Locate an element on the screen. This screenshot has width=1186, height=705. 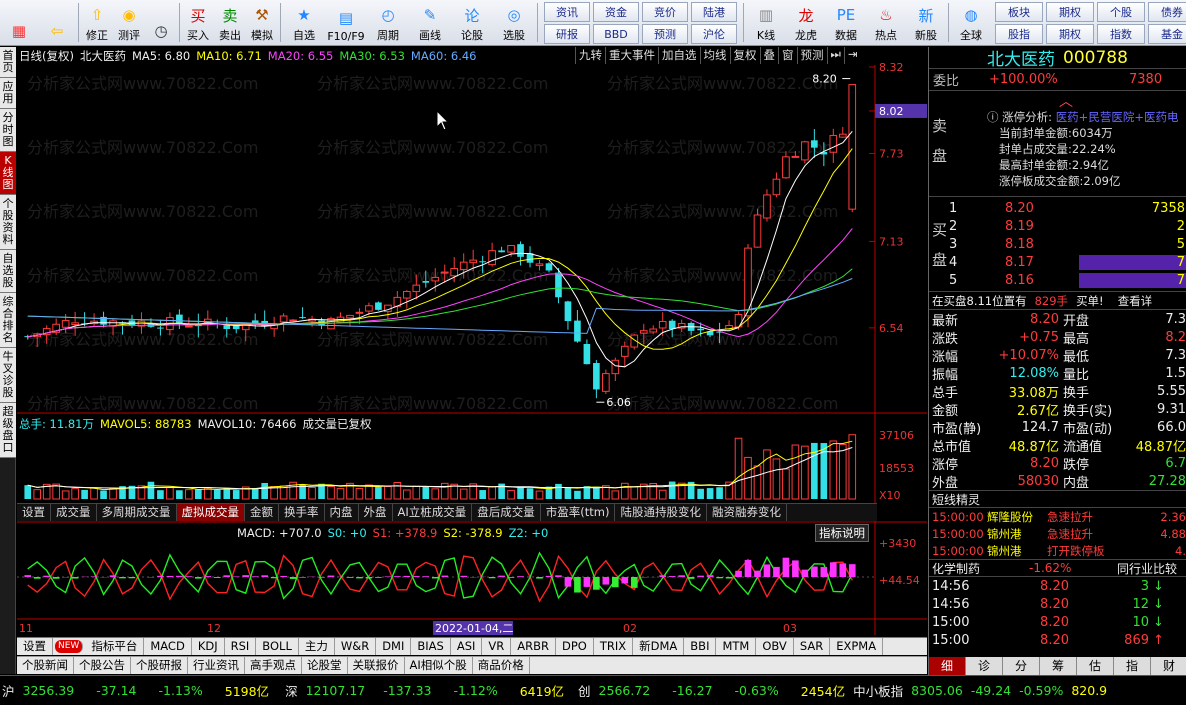
toolbar-cell-竞价: 竞价 is located at coordinates (665, 12).